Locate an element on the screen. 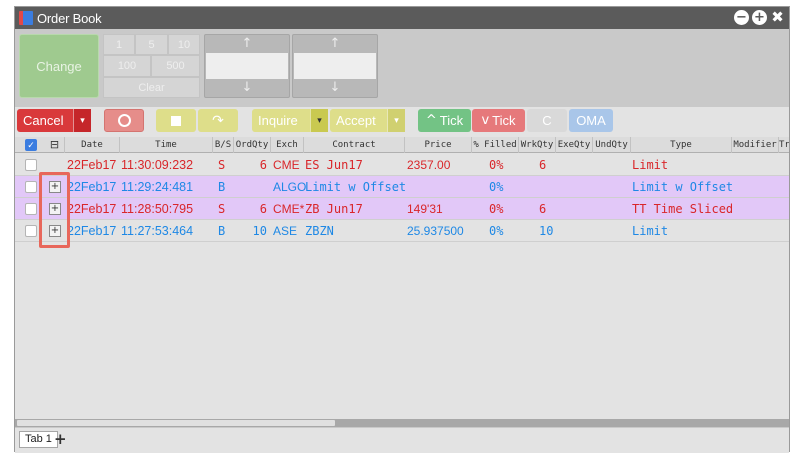 The width and height of the screenshot is (806, 456). close-icon: ✖ is located at coordinates (777, 17).